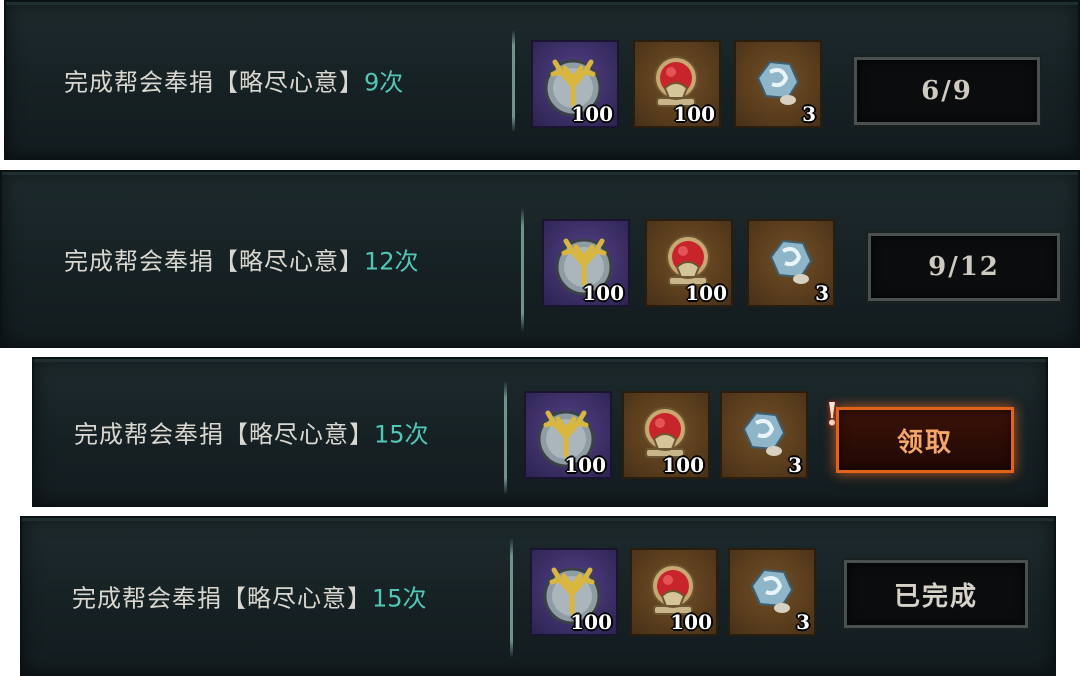 The image size is (1080, 676). Describe the element at coordinates (391, 261) in the screenshot. I see `task-count: 12次` at that location.